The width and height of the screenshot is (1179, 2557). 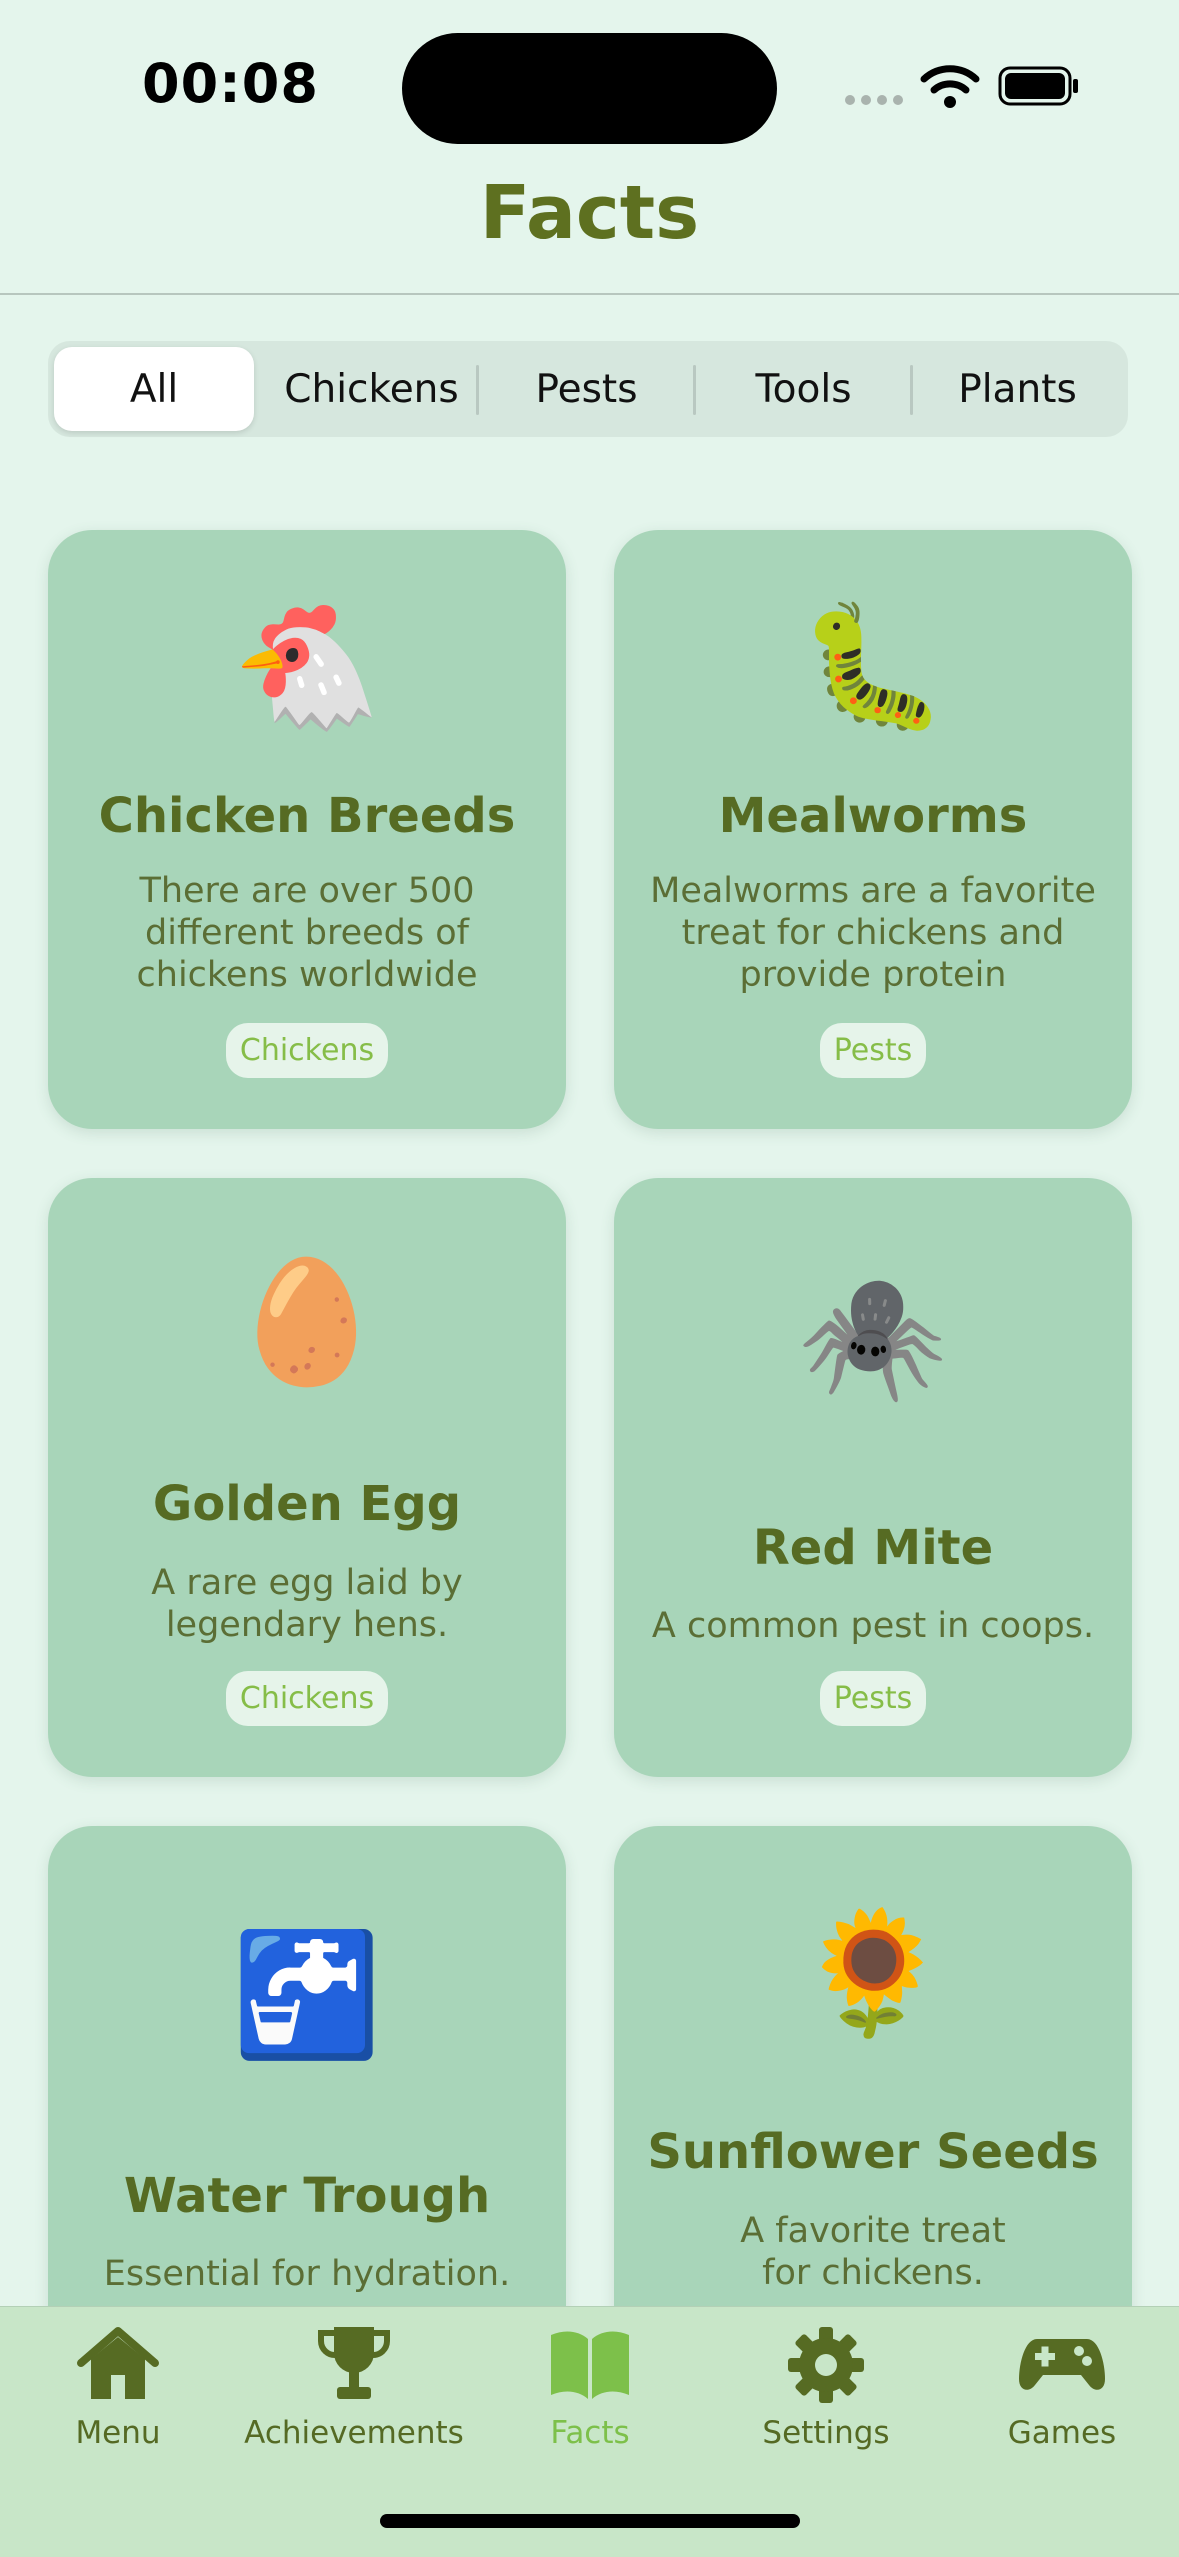 I want to click on fact-description: A favorite treat for chickens., so click(x=873, y=2252).